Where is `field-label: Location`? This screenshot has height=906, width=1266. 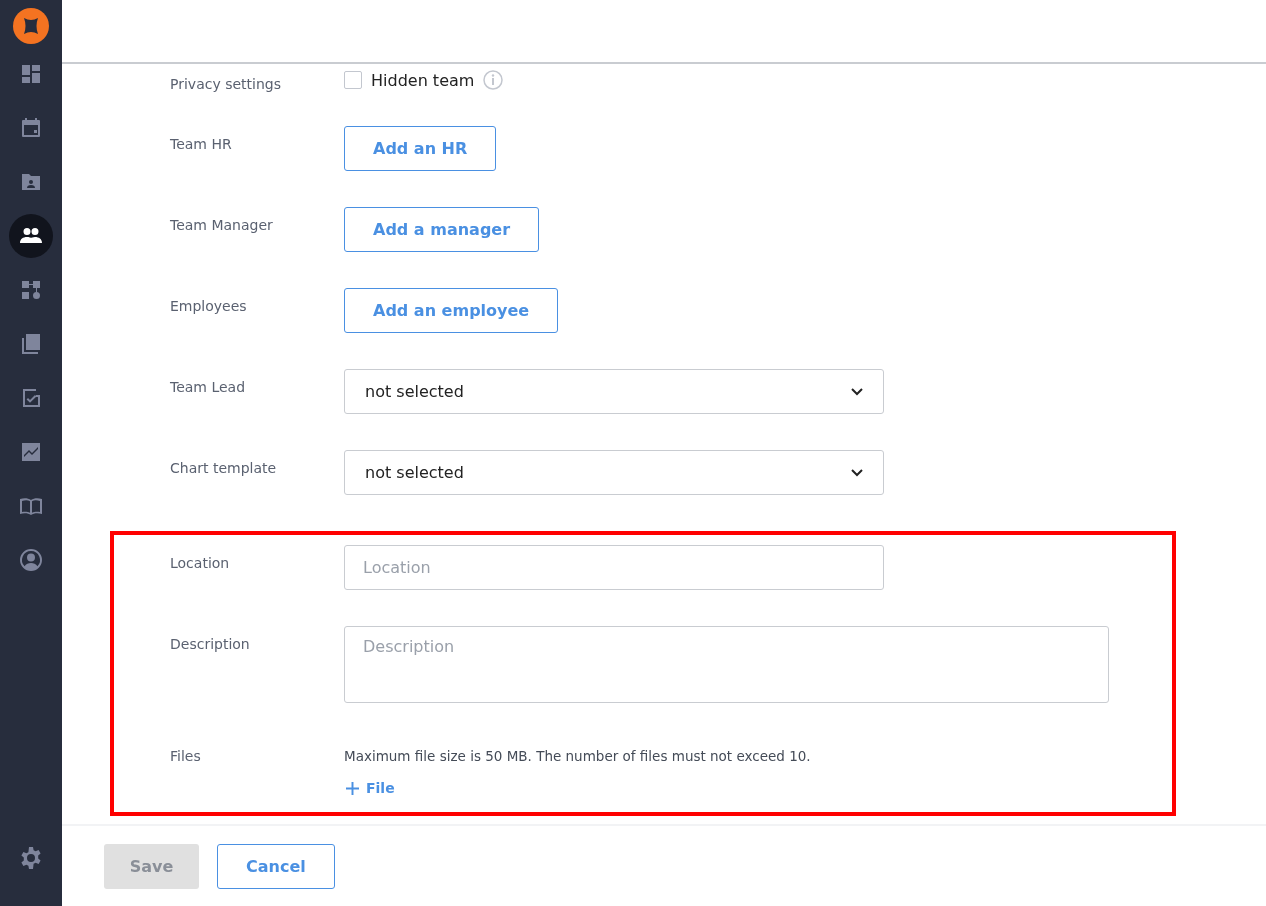
field-label: Location is located at coordinates (200, 563).